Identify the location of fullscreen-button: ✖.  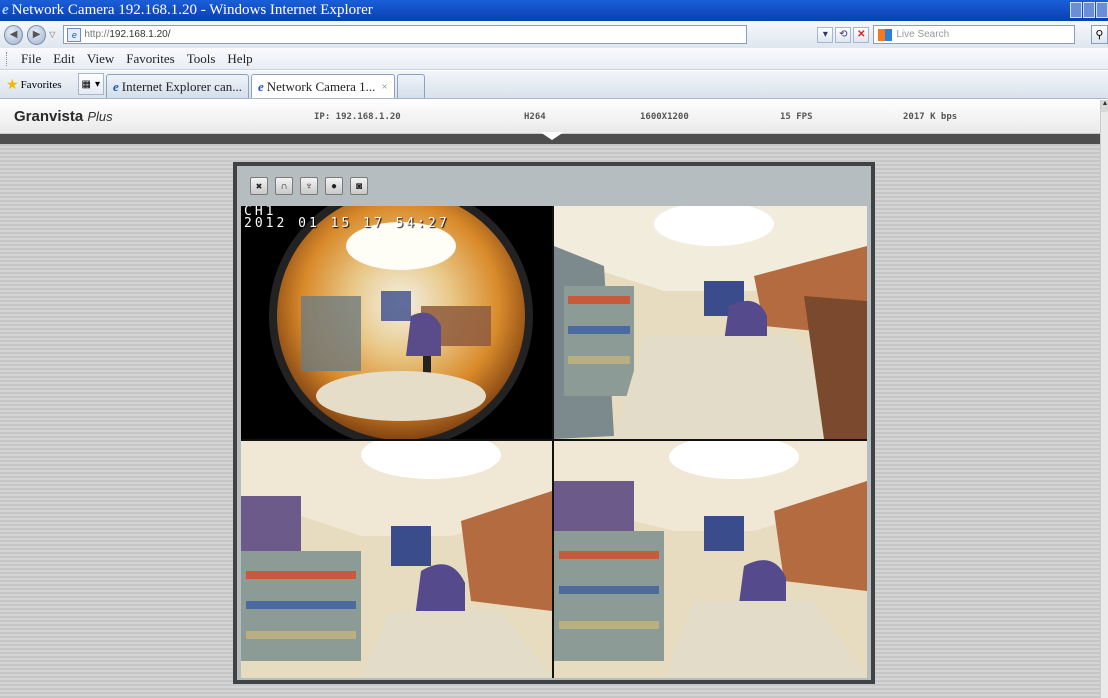
(259, 186).